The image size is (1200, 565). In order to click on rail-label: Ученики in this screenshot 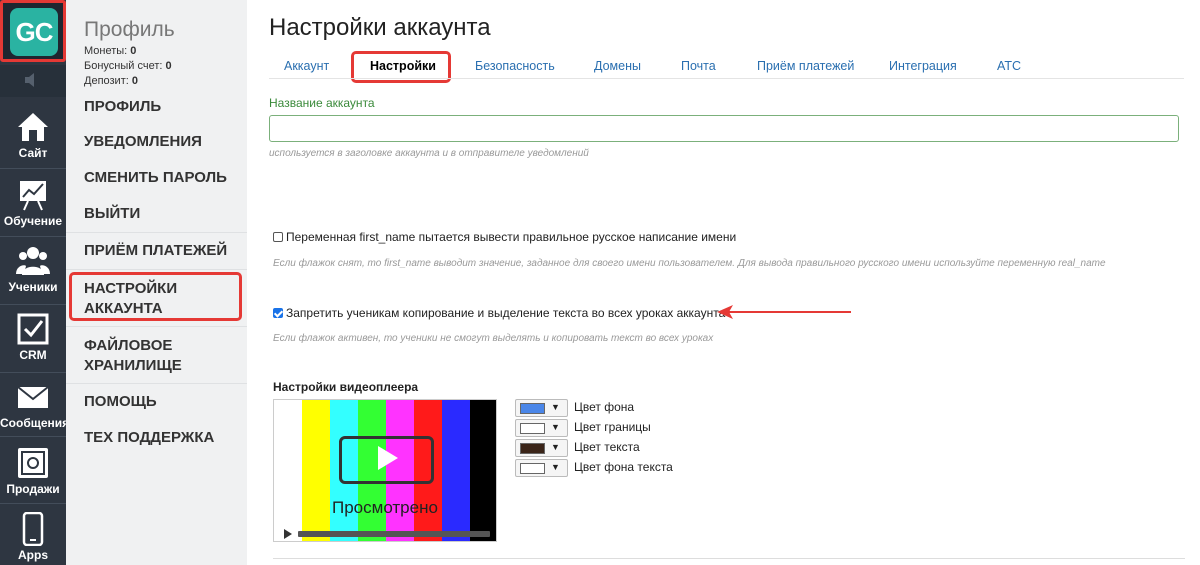, I will do `click(33, 287)`.